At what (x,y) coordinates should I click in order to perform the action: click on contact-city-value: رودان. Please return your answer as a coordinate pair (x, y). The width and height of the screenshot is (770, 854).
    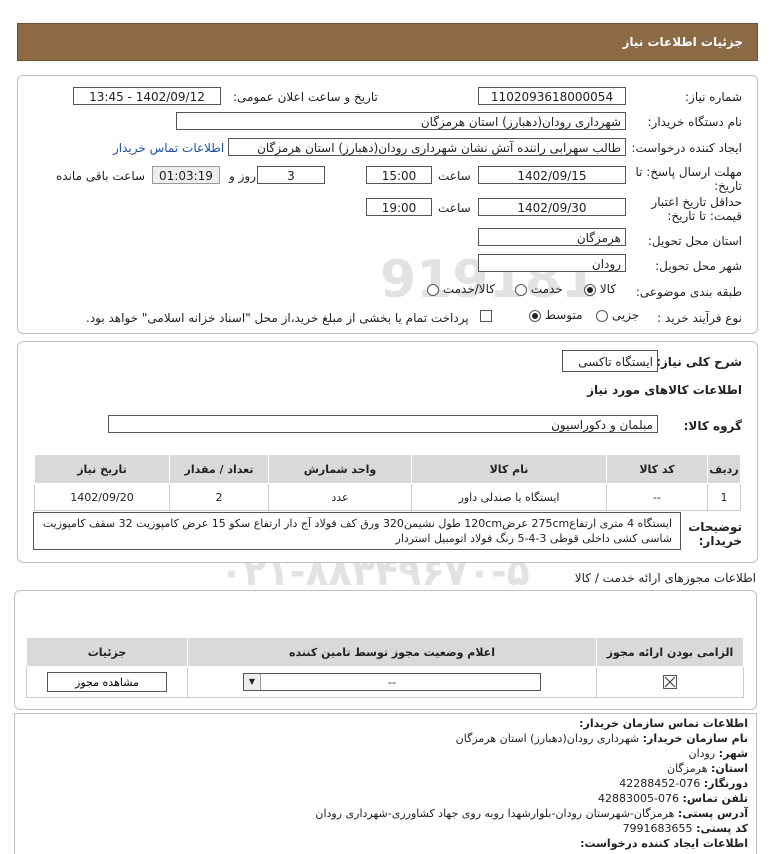
    Looking at the image, I should click on (702, 753).